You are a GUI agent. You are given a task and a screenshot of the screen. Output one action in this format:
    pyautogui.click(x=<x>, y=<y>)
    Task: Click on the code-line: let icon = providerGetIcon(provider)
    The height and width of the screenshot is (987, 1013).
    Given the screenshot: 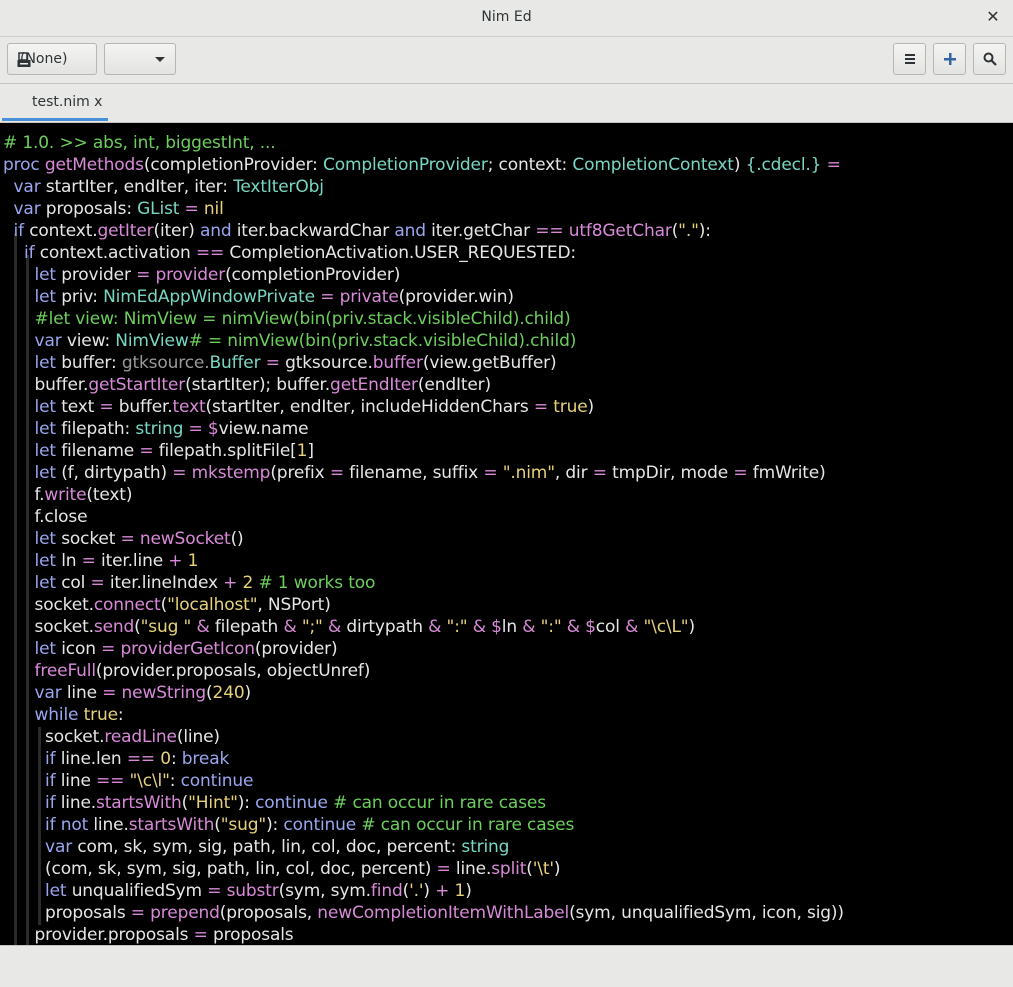 What is the action you would take?
    pyautogui.click(x=170, y=649)
    